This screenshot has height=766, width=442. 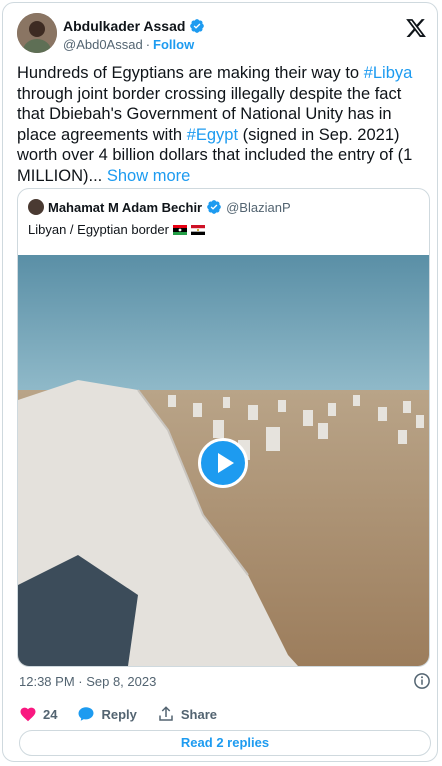 I want to click on like-button: 24, so click(x=38, y=714).